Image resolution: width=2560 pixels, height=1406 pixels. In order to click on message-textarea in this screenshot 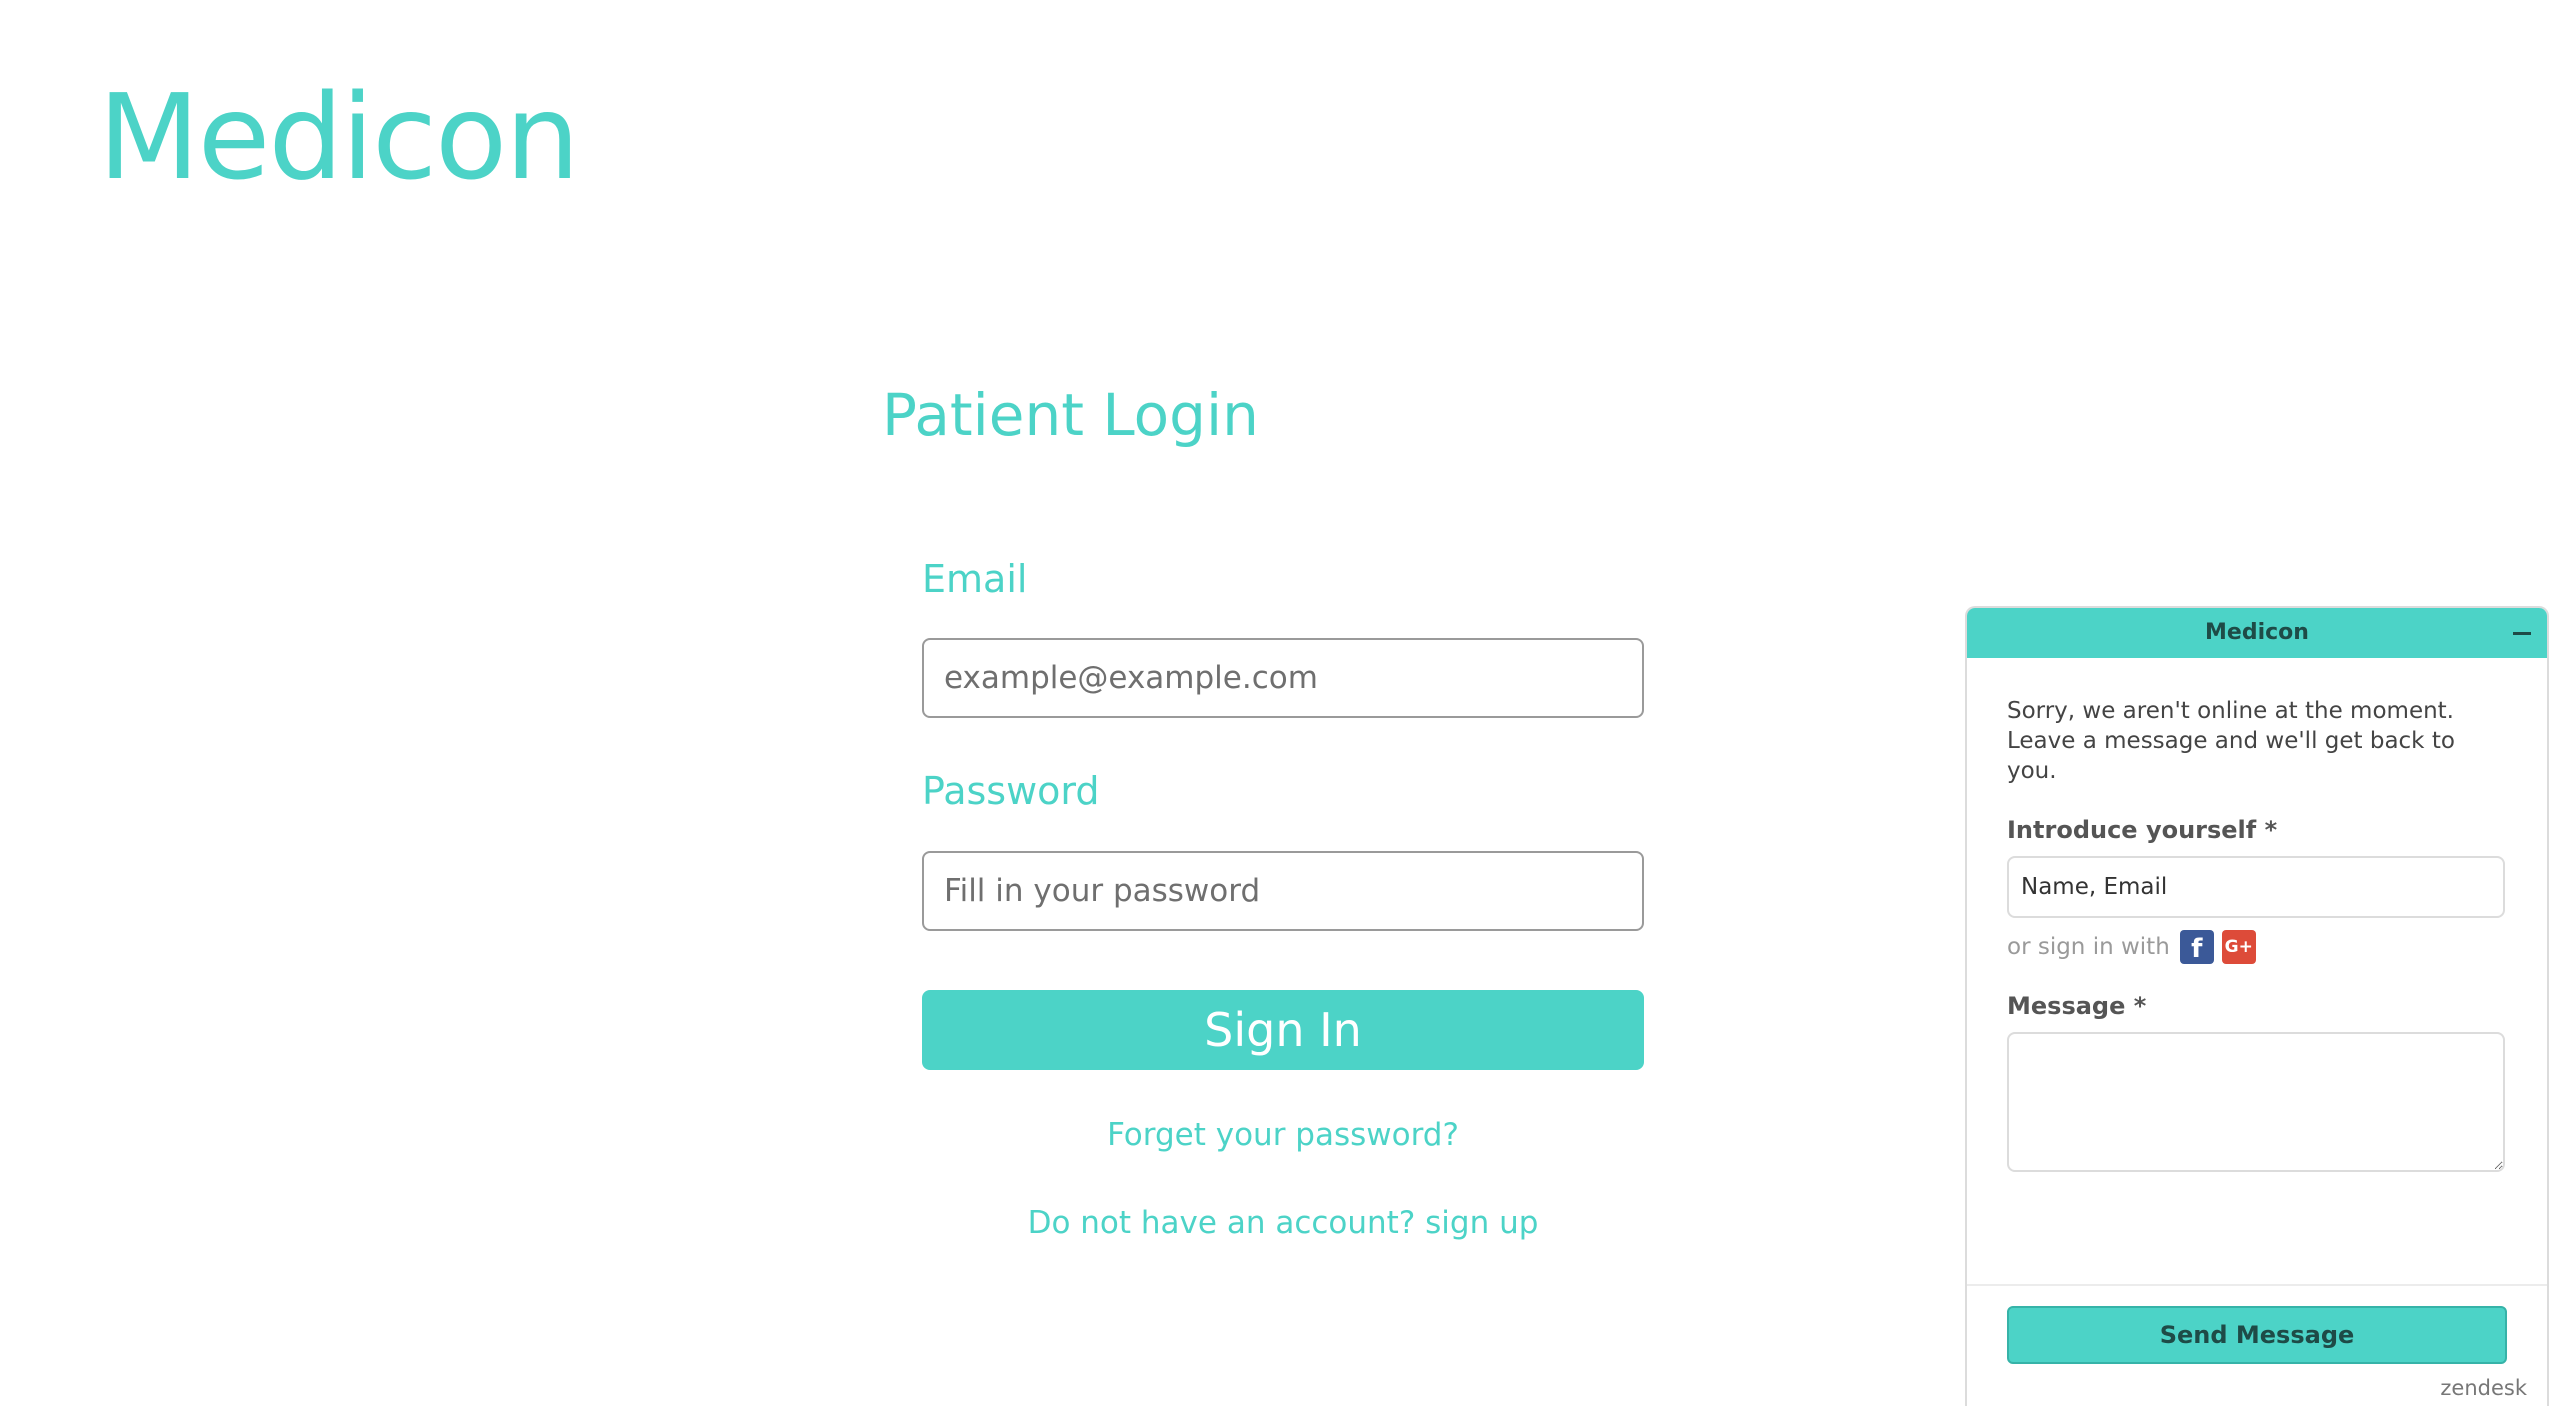, I will do `click(2256, 1102)`.